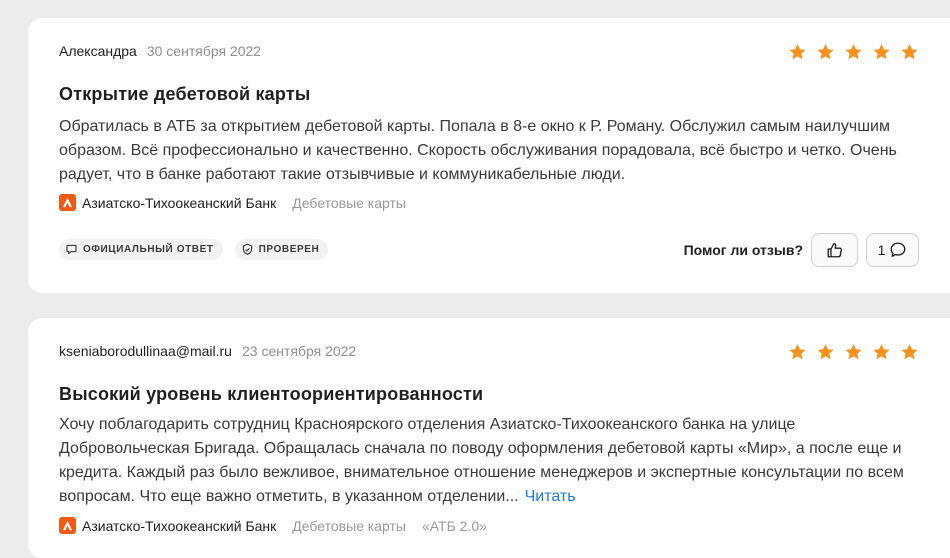 The width and height of the screenshot is (950, 558). Describe the element at coordinates (204, 51) in the screenshot. I see `review-date: 30 сентября 2022` at that location.